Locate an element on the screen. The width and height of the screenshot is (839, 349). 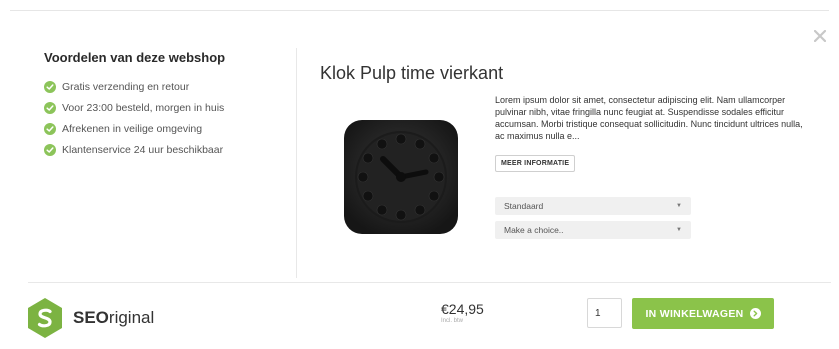
price-note: Incl. btw is located at coordinates (452, 321).